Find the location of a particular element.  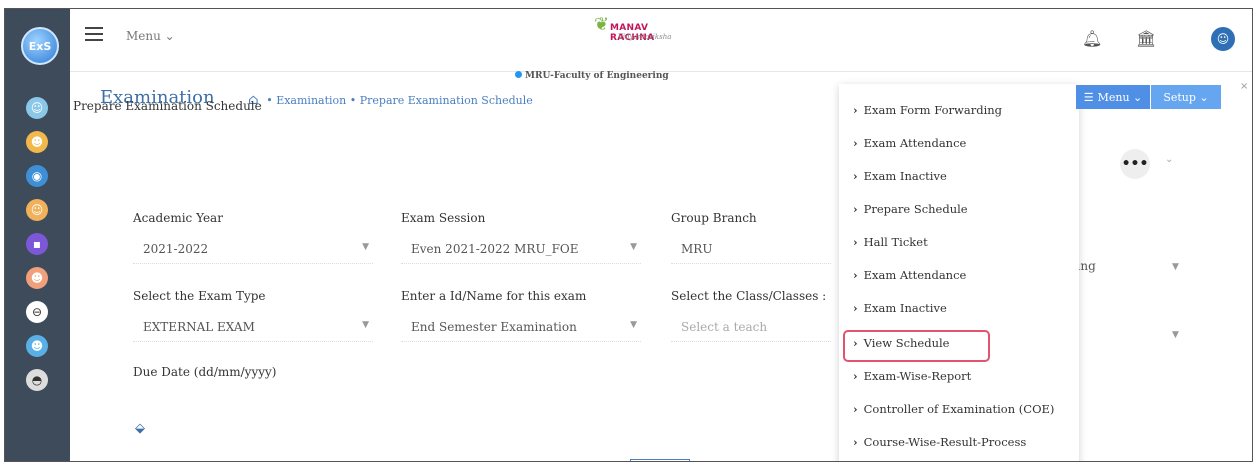

menu-item-label: Controller of Examination (COE) is located at coordinates (959, 409).